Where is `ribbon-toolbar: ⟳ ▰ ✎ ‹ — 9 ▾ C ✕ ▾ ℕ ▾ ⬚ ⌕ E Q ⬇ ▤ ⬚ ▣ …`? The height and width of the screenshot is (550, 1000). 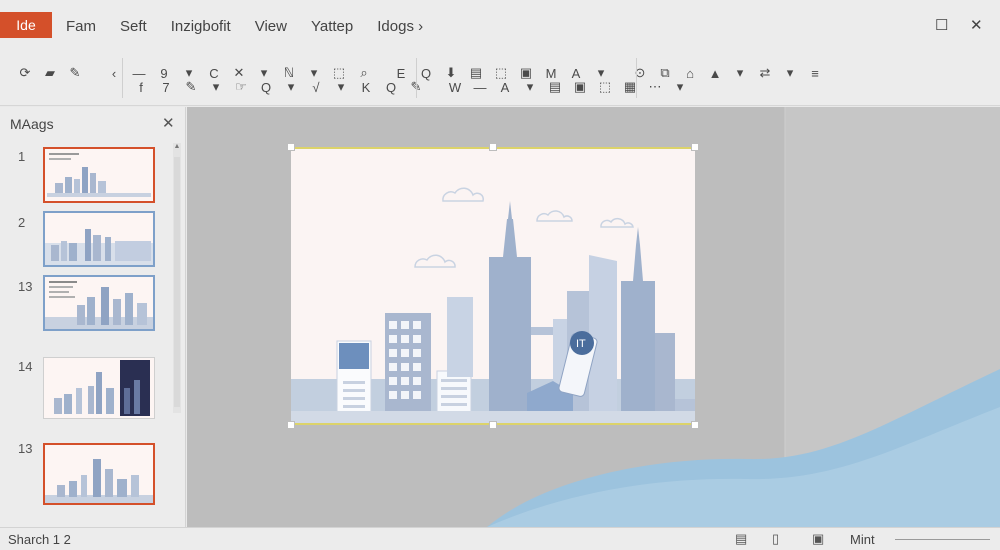 ribbon-toolbar: ⟳ ▰ ✎ ‹ — 9 ▾ C ✕ ▾ ℕ ▾ ⬚ ⌕ E Q ⬇ ▤ ⬚ ▣ … is located at coordinates (500, 78).